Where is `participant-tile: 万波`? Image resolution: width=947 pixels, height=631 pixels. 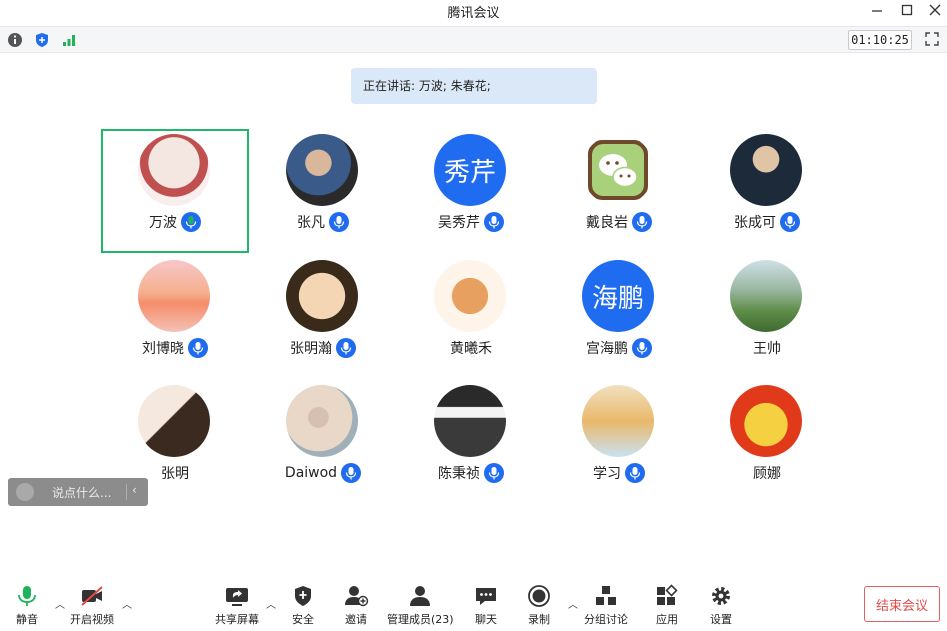 participant-tile: 万波 is located at coordinates (175, 191).